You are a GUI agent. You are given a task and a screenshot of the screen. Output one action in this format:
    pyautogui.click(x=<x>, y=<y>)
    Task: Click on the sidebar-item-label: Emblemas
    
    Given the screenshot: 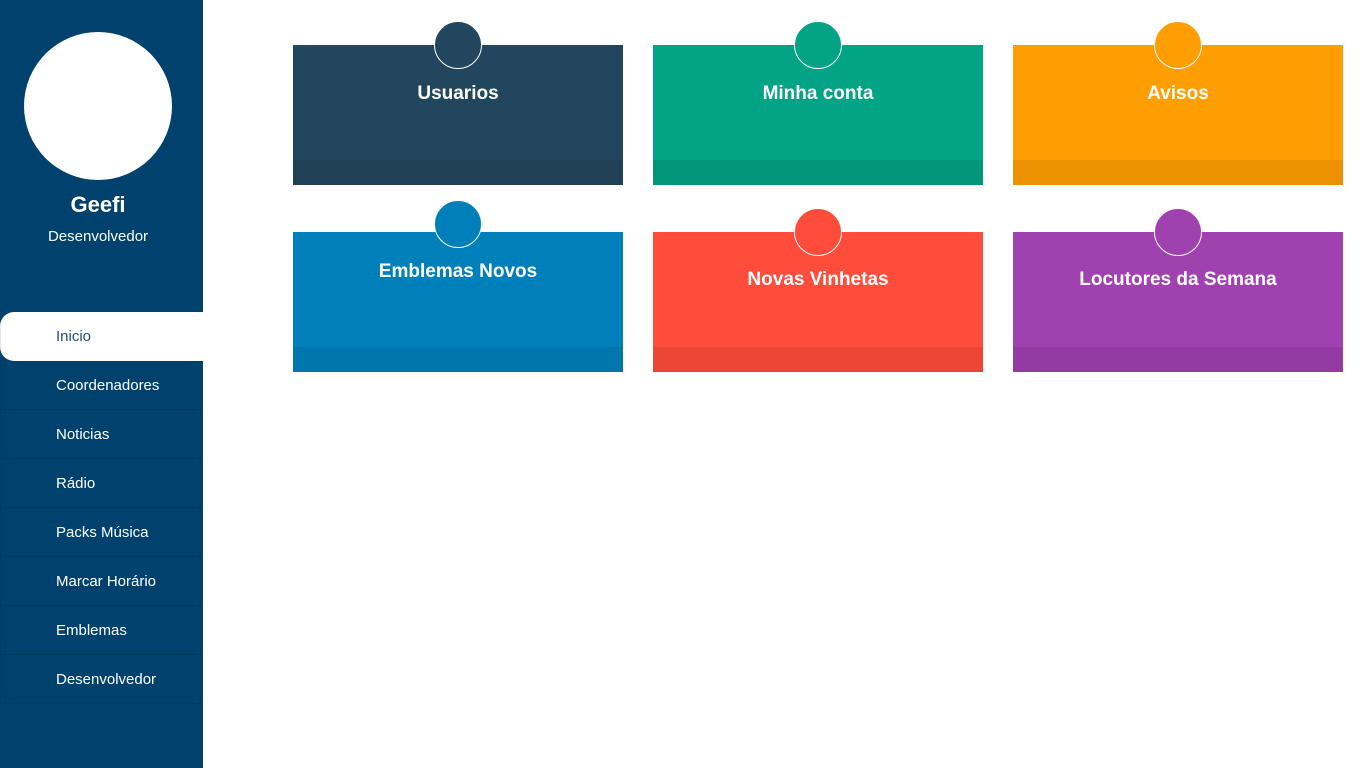 What is the action you would take?
    pyautogui.click(x=91, y=630)
    